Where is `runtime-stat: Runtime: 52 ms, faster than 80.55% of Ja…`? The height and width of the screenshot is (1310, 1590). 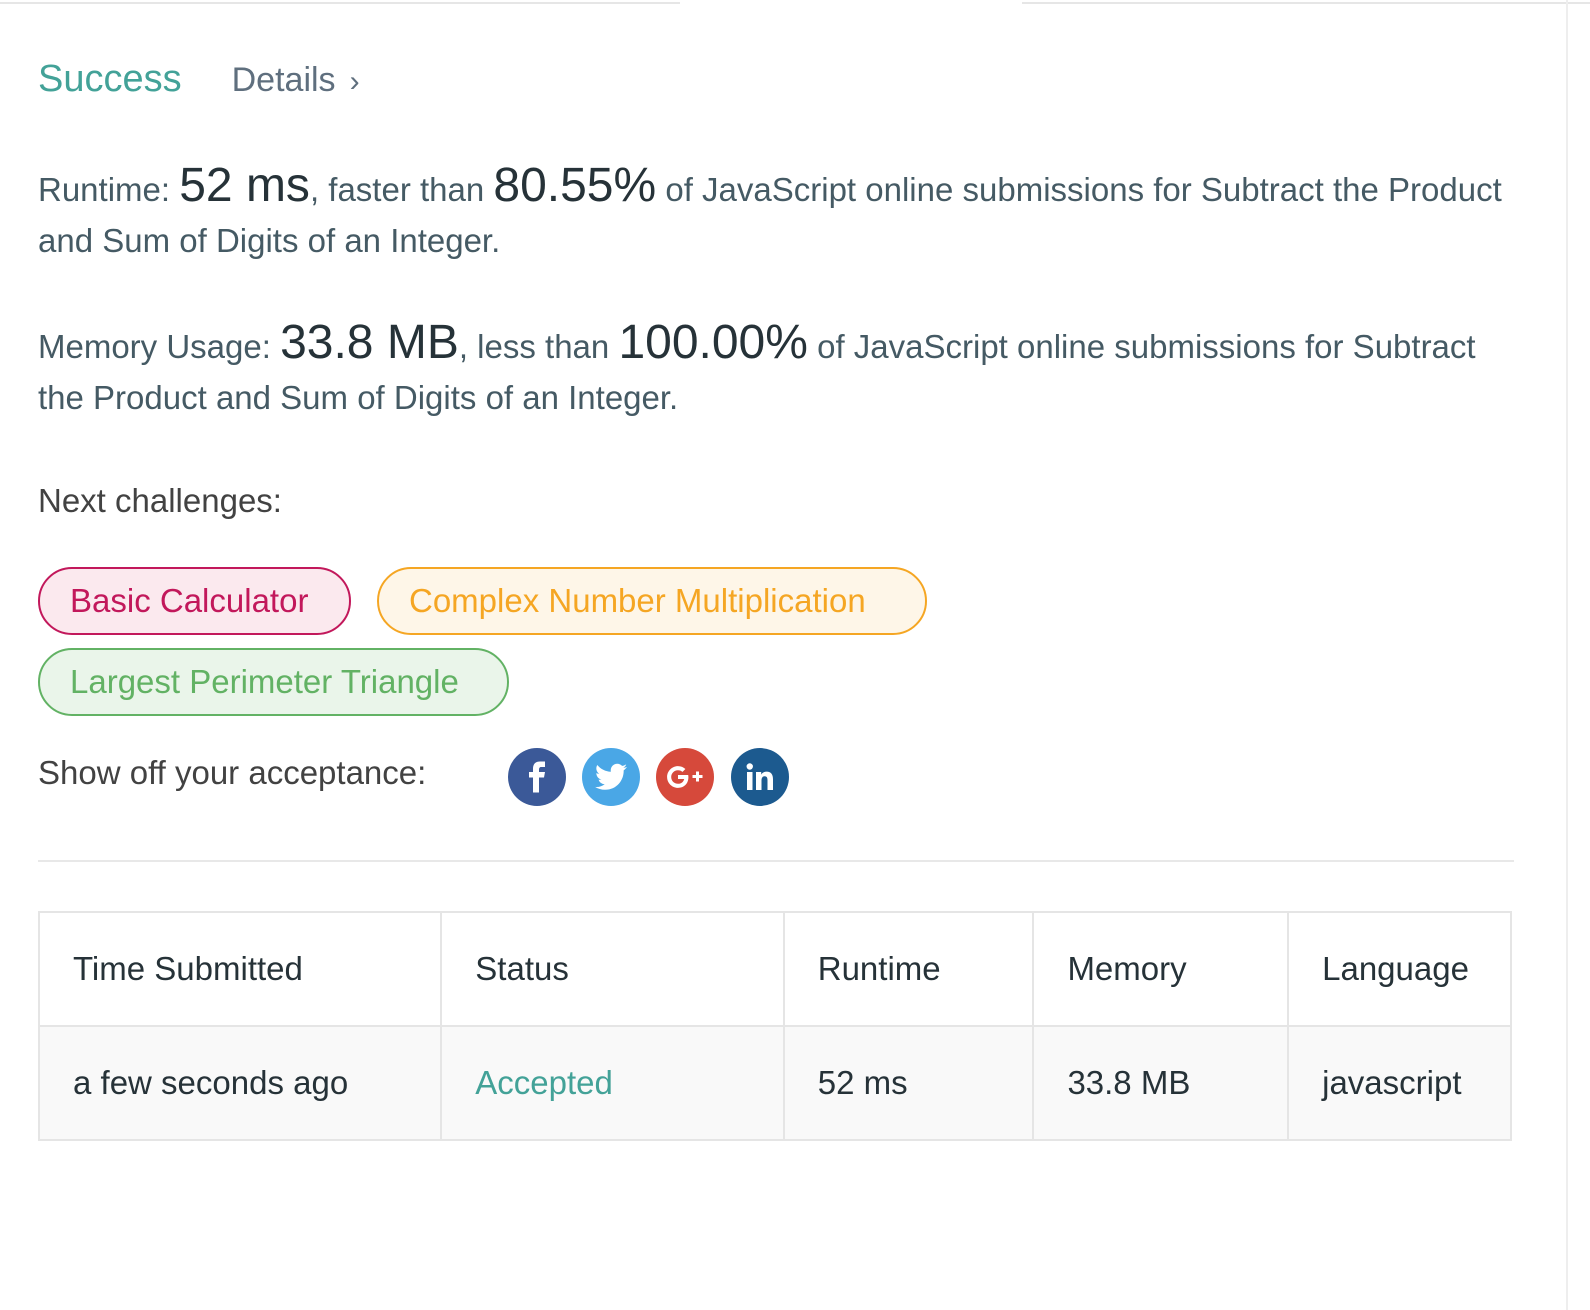
runtime-stat: Runtime: 52 ms, faster than 80.55% of Ja… is located at coordinates (776, 213).